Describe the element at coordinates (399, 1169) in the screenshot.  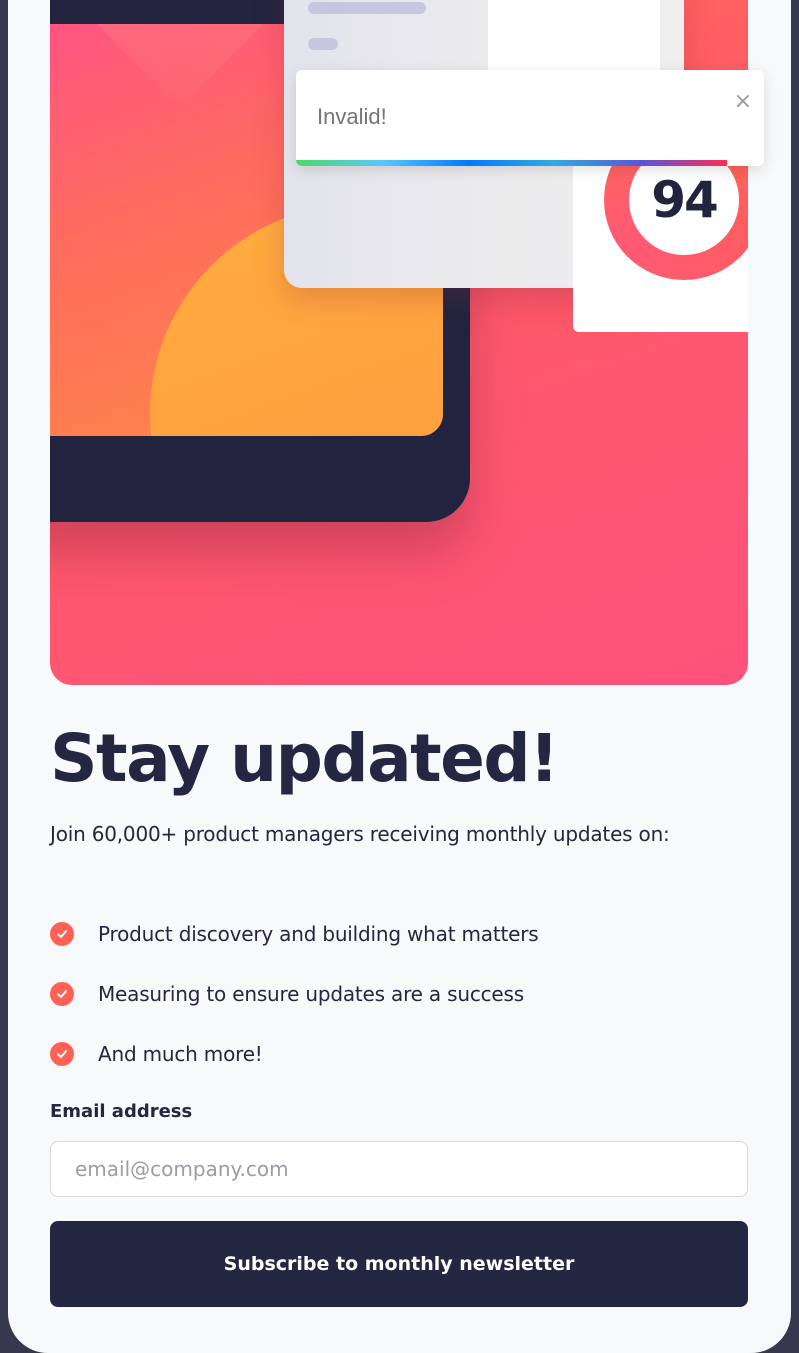
I see `email-field` at that location.